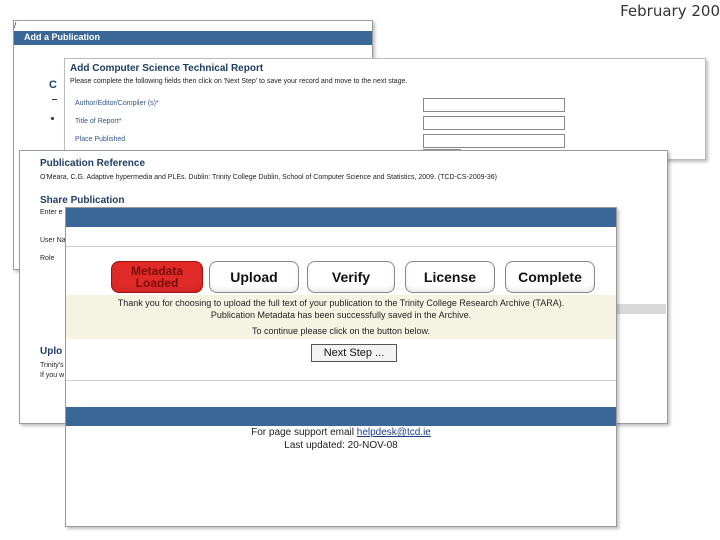  What do you see at coordinates (193, 38) in the screenshot?
I see `add-publication-titlebar: Add a Publication` at bounding box center [193, 38].